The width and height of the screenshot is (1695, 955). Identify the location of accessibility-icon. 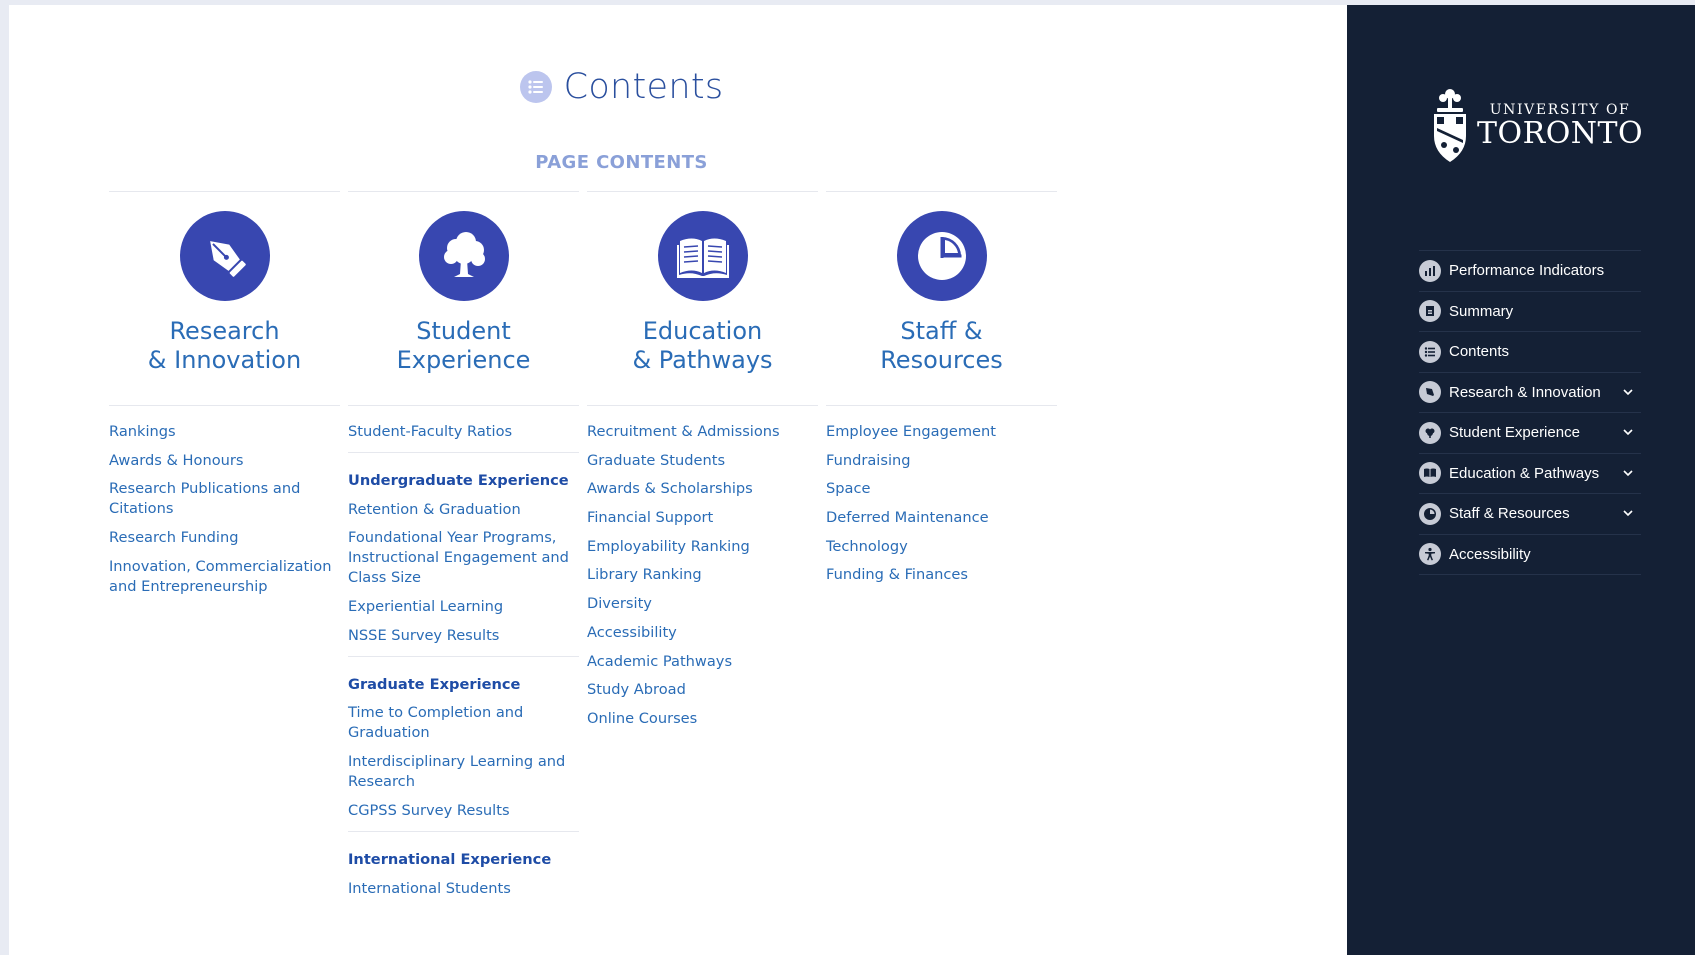
(1430, 554).